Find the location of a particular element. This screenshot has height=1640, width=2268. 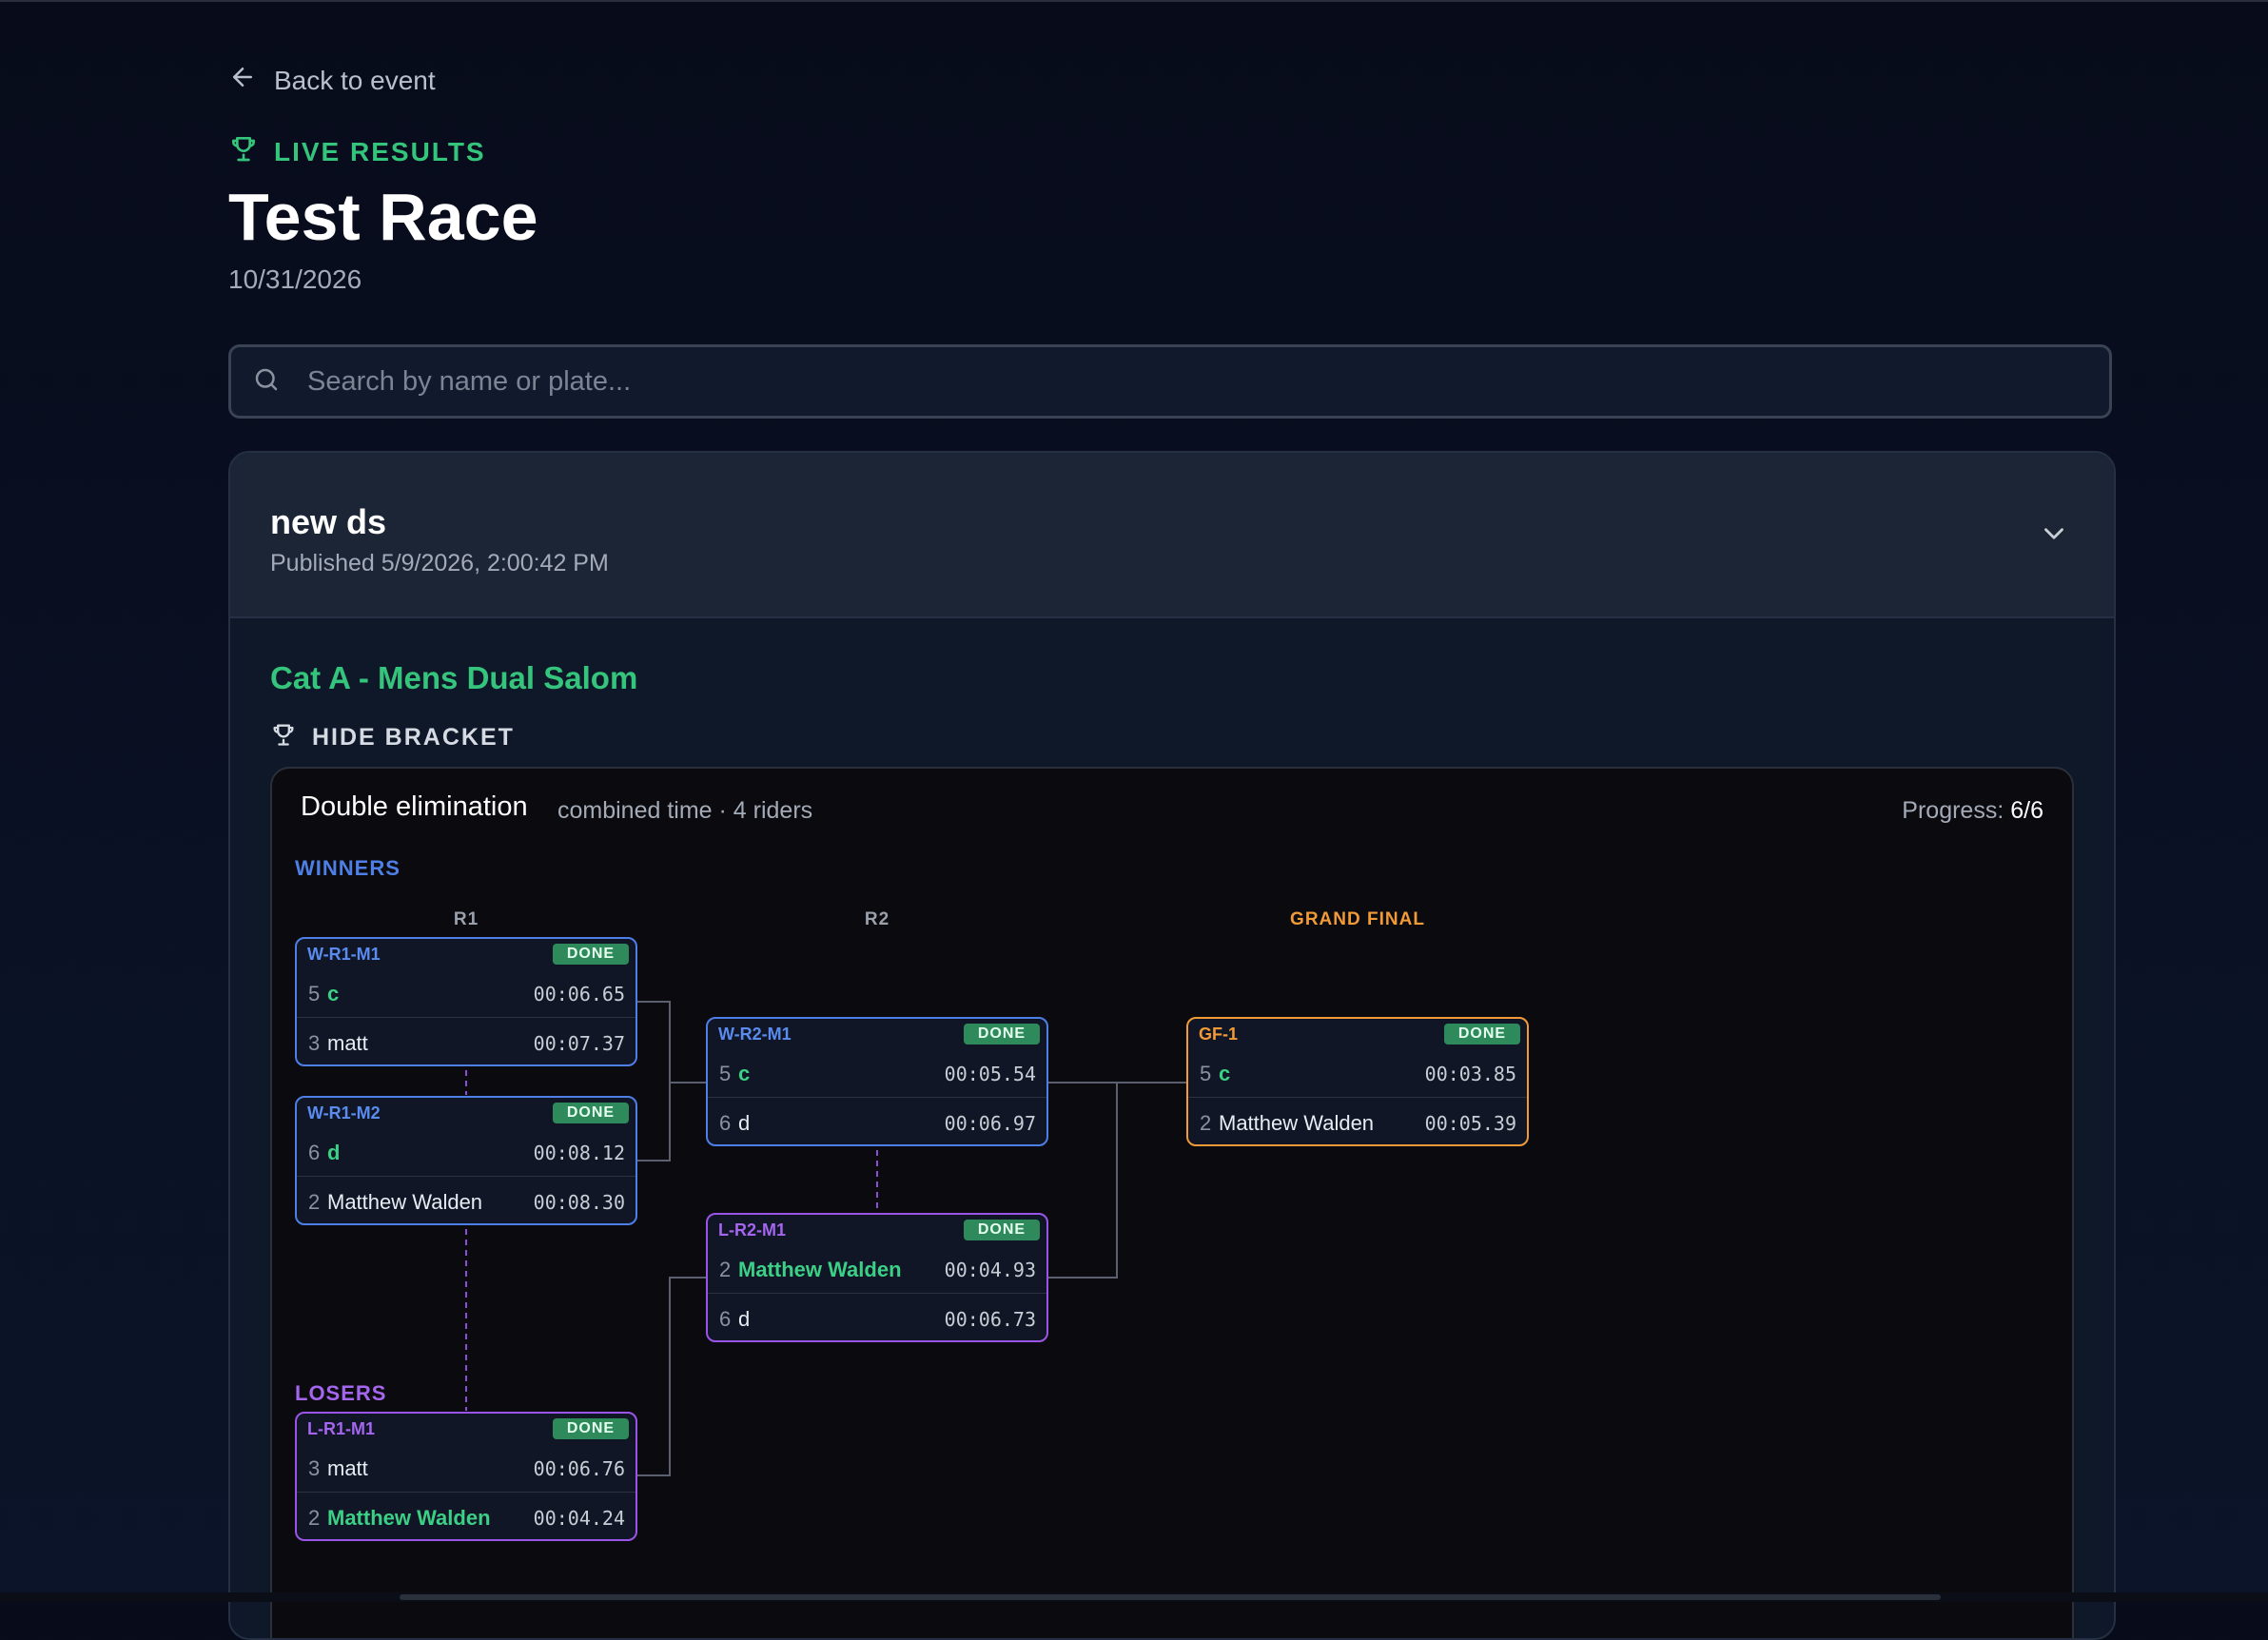

rider-row: 2 Matthew Walden 00:04.93 is located at coordinates (877, 1269).